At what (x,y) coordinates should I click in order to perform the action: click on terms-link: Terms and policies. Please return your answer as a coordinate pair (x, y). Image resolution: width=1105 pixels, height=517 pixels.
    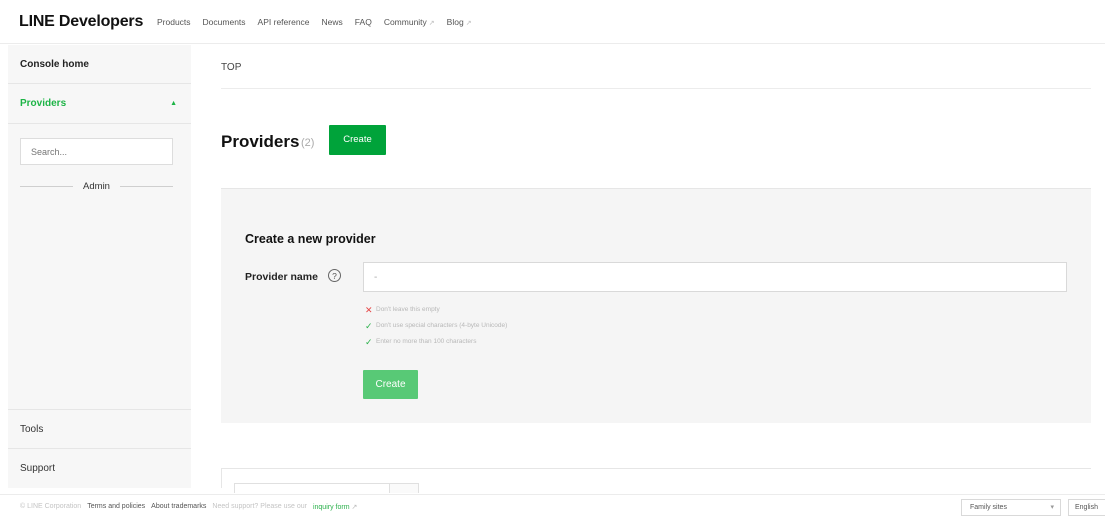
    Looking at the image, I should click on (116, 507).